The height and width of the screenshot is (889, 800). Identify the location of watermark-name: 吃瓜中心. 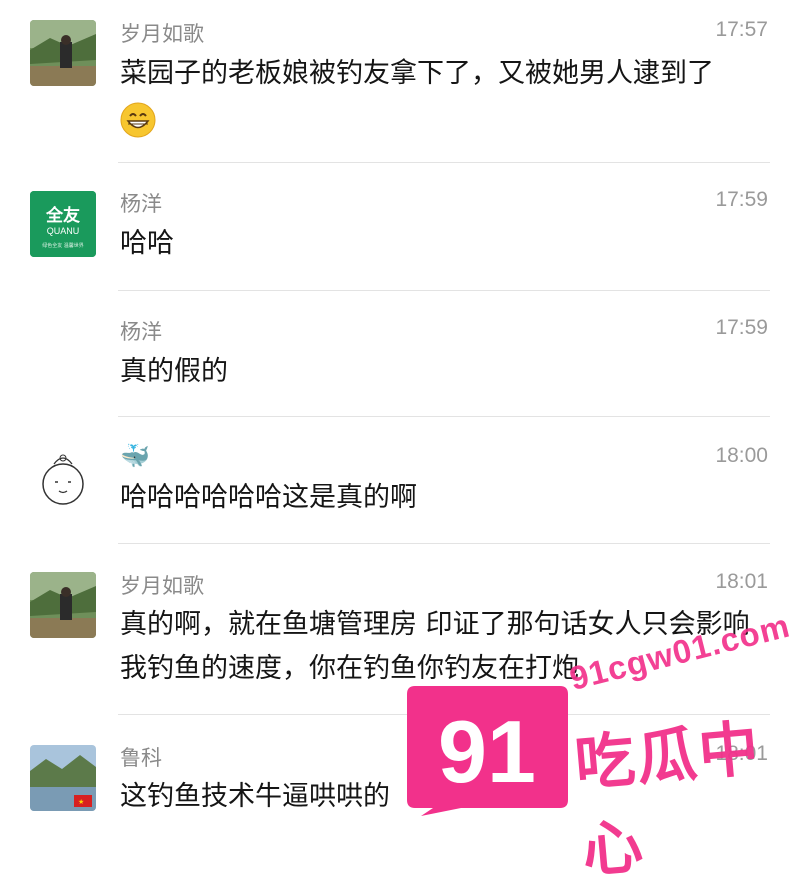
(668, 800).